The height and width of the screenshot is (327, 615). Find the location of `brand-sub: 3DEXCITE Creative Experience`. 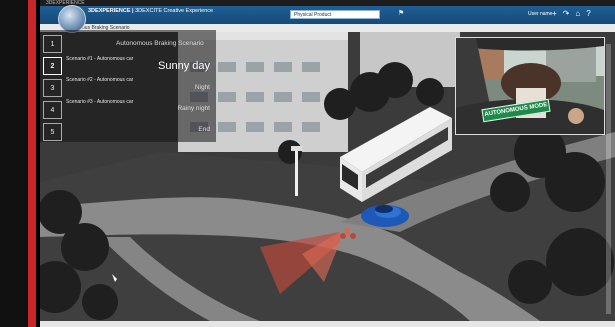

brand-sub: 3DEXCITE Creative Experience is located at coordinates (174, 11).